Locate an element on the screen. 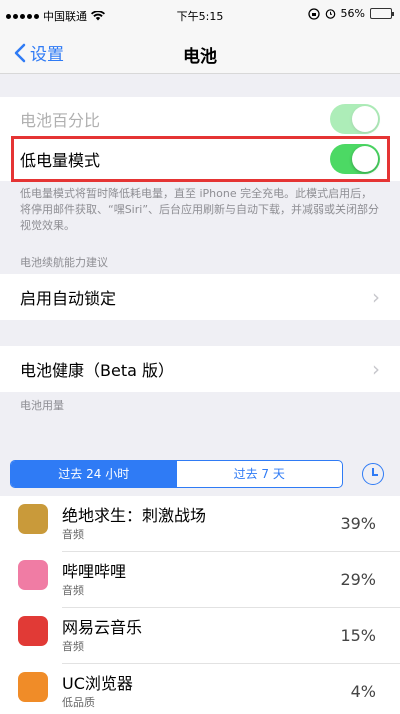 The width and height of the screenshot is (400, 714). time-range-segmented-control: 过去 24 小时 过去 7 天 is located at coordinates (176, 474).